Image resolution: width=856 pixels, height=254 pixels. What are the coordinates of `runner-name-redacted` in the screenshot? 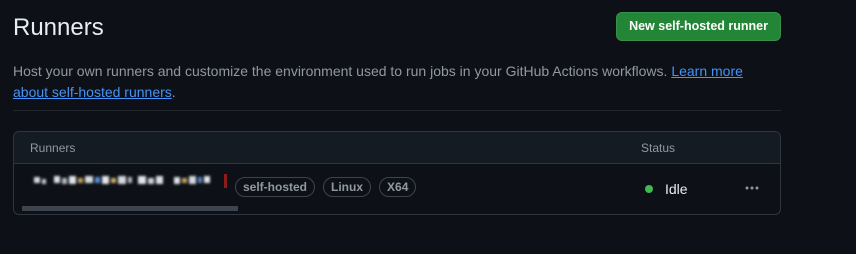 It's located at (122, 180).